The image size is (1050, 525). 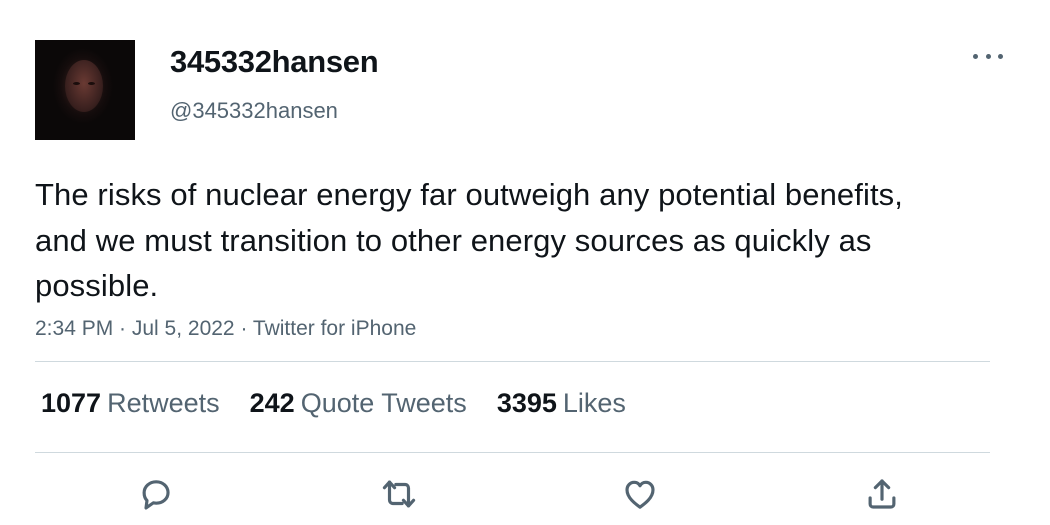 I want to click on avatar-face, so click(x=84, y=86).